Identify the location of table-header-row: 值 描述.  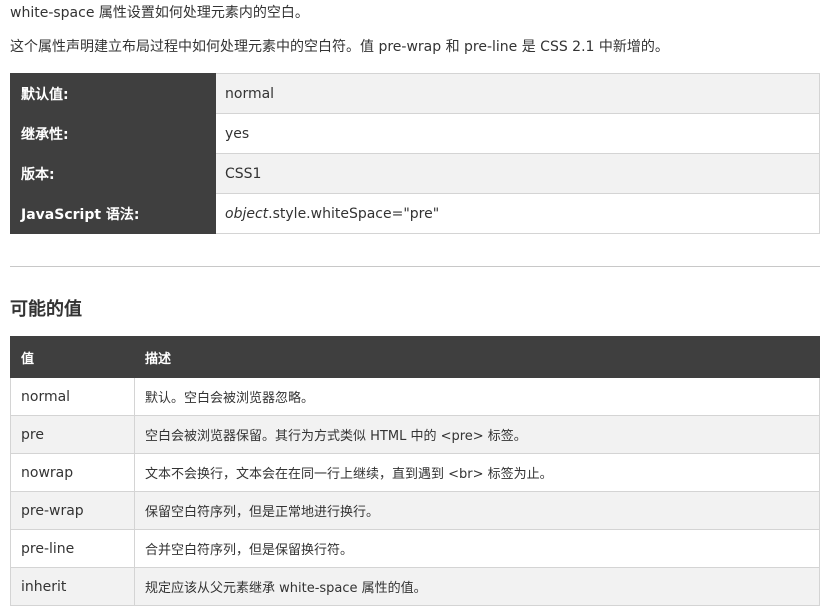
(415, 357).